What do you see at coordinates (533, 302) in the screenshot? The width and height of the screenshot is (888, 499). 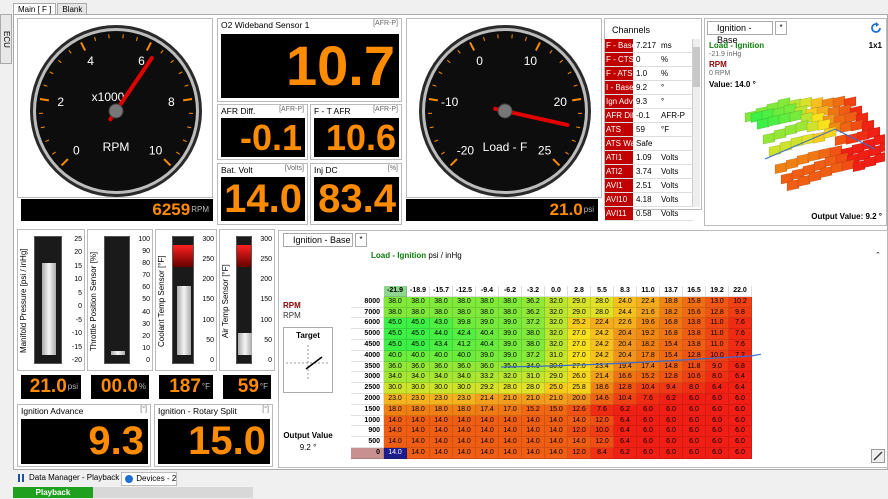 I see `table-cell: 36.2` at bounding box center [533, 302].